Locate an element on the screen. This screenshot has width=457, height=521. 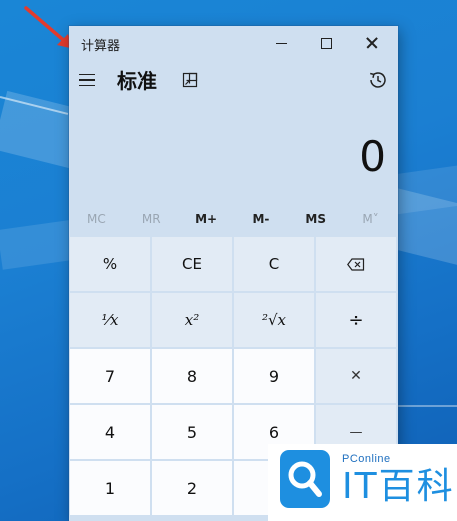
backspace-icon is located at coordinates (356, 264).